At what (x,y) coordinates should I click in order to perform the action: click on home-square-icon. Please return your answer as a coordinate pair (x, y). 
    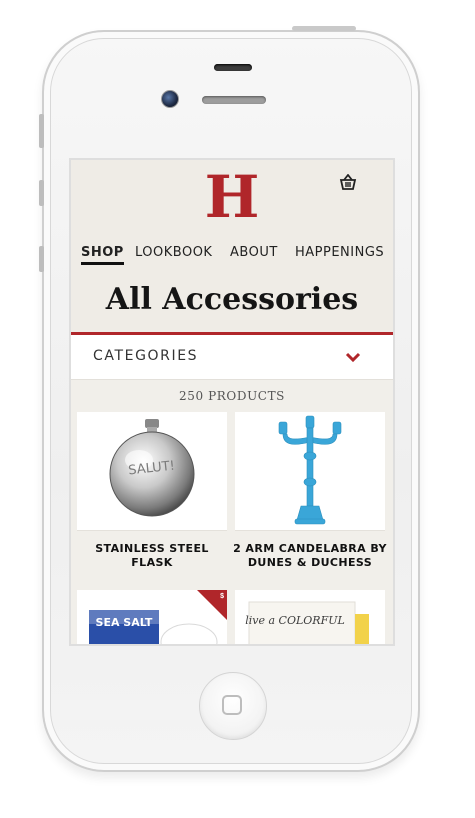
    Looking at the image, I should click on (232, 705).